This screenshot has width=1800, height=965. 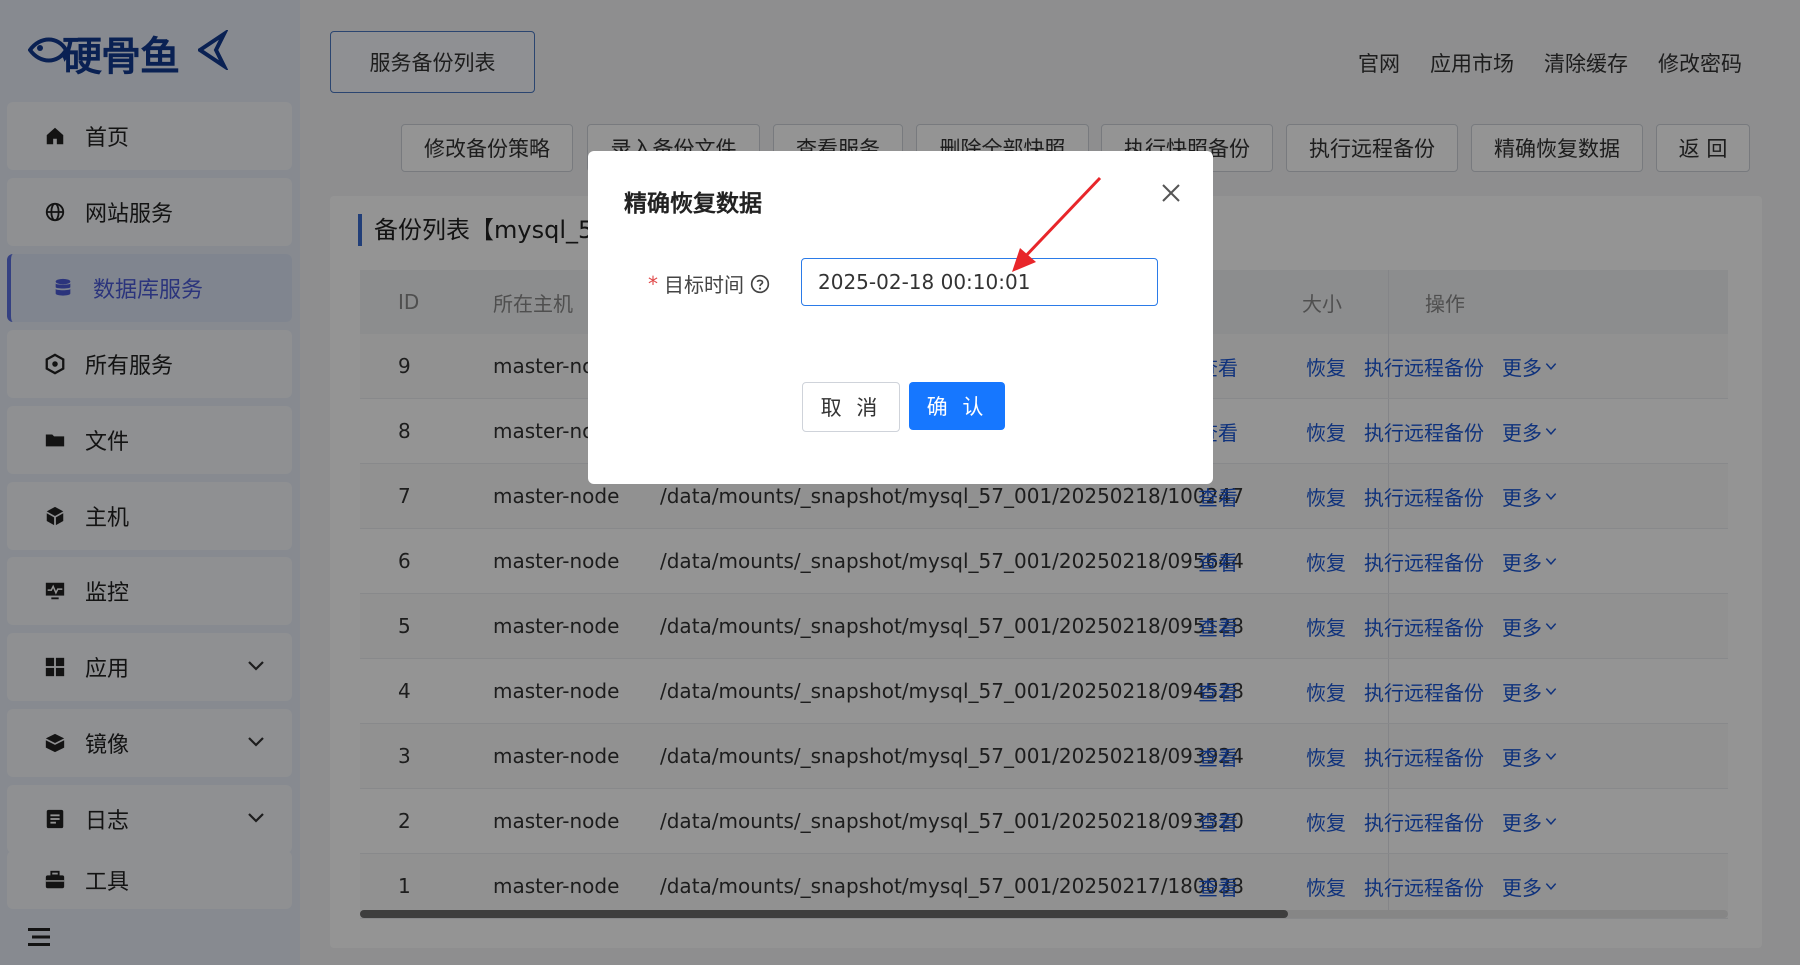 I want to click on button-label: 确 认, so click(x=957, y=407).